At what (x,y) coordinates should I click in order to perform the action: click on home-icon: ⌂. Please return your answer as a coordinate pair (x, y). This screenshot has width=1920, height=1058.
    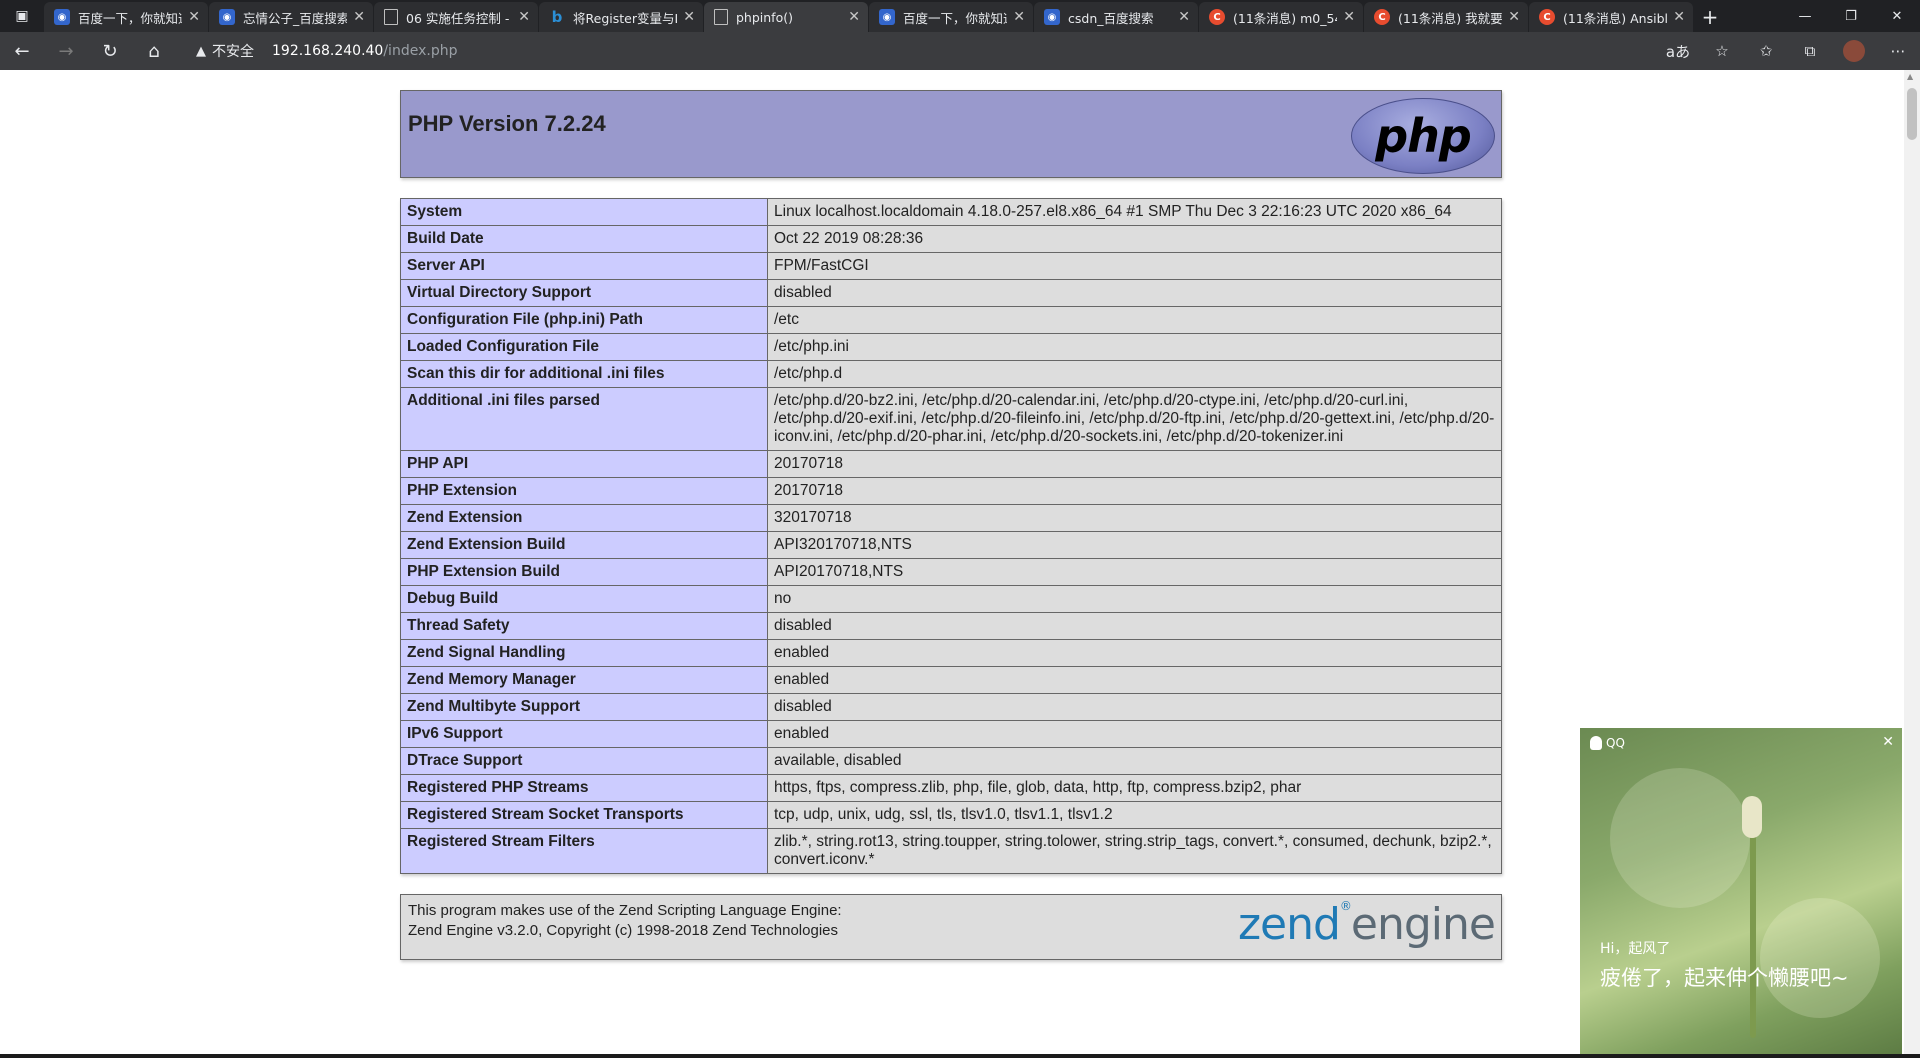
    Looking at the image, I should click on (154, 51).